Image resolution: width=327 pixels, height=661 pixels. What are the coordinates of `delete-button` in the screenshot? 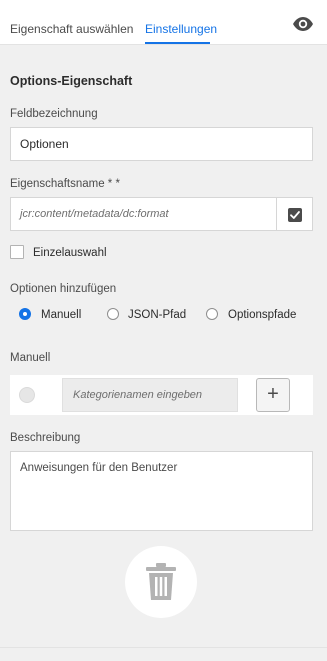 It's located at (161, 582).